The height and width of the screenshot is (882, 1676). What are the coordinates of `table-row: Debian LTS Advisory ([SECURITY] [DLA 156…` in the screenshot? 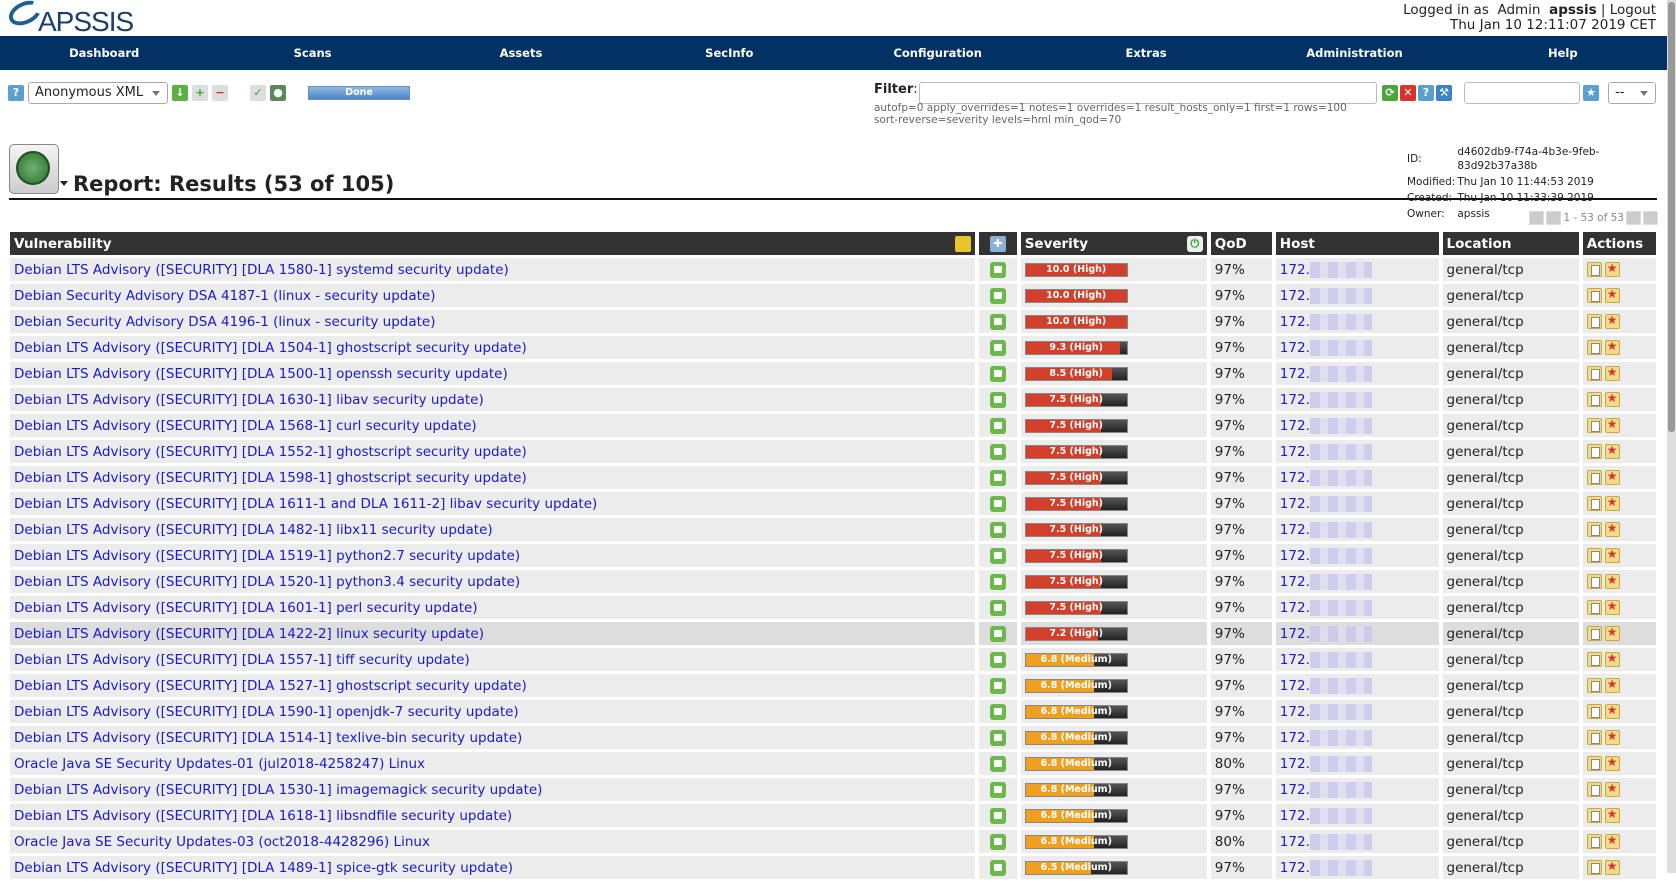 It's located at (833, 425).